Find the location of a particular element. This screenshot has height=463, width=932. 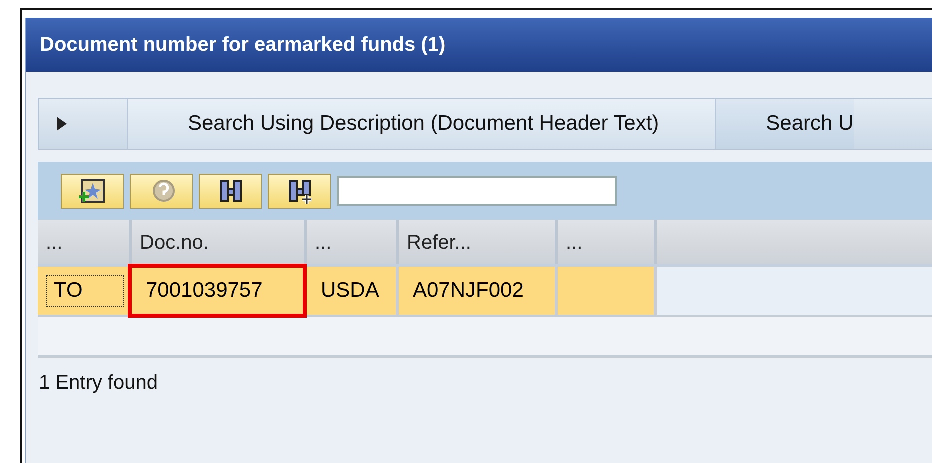

column-header: Doc.no. is located at coordinates (219, 242).